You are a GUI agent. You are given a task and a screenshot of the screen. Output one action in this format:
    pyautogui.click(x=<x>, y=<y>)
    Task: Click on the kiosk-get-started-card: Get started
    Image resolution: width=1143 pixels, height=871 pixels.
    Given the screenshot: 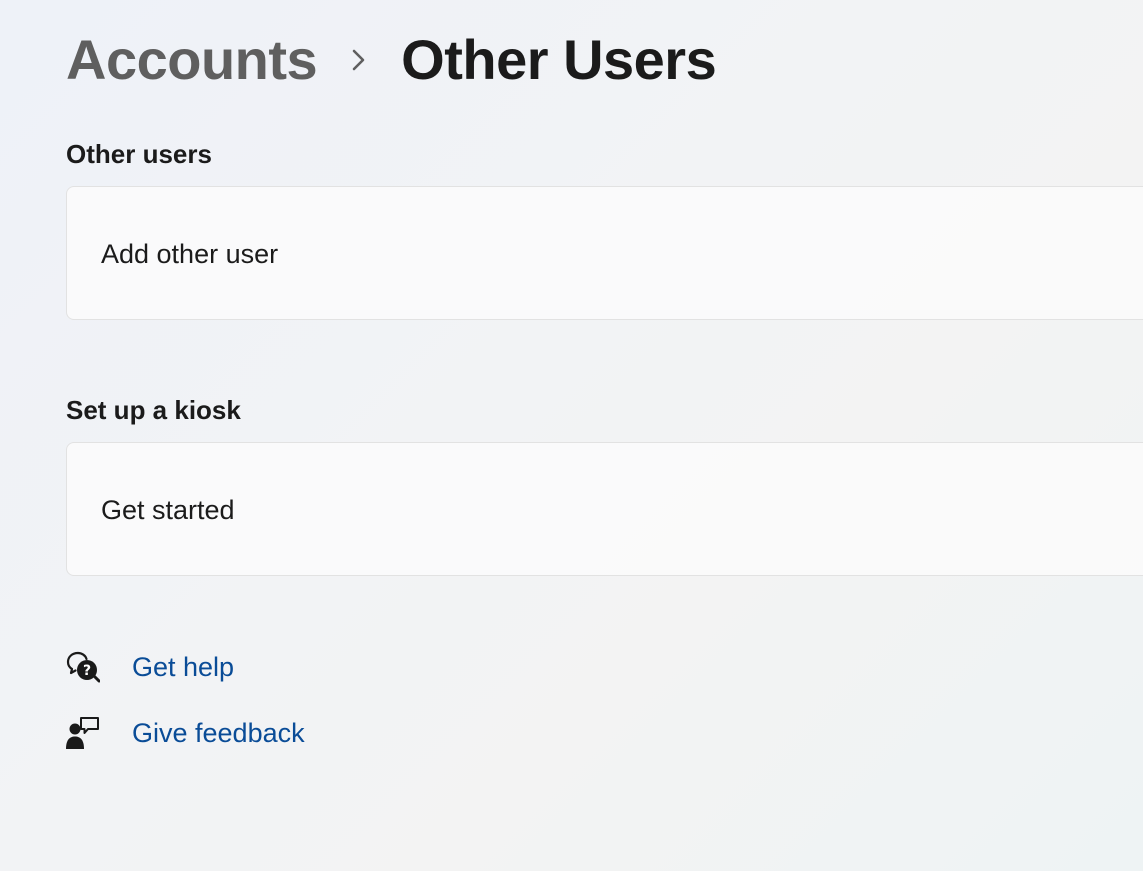 What is the action you would take?
    pyautogui.click(x=604, y=509)
    